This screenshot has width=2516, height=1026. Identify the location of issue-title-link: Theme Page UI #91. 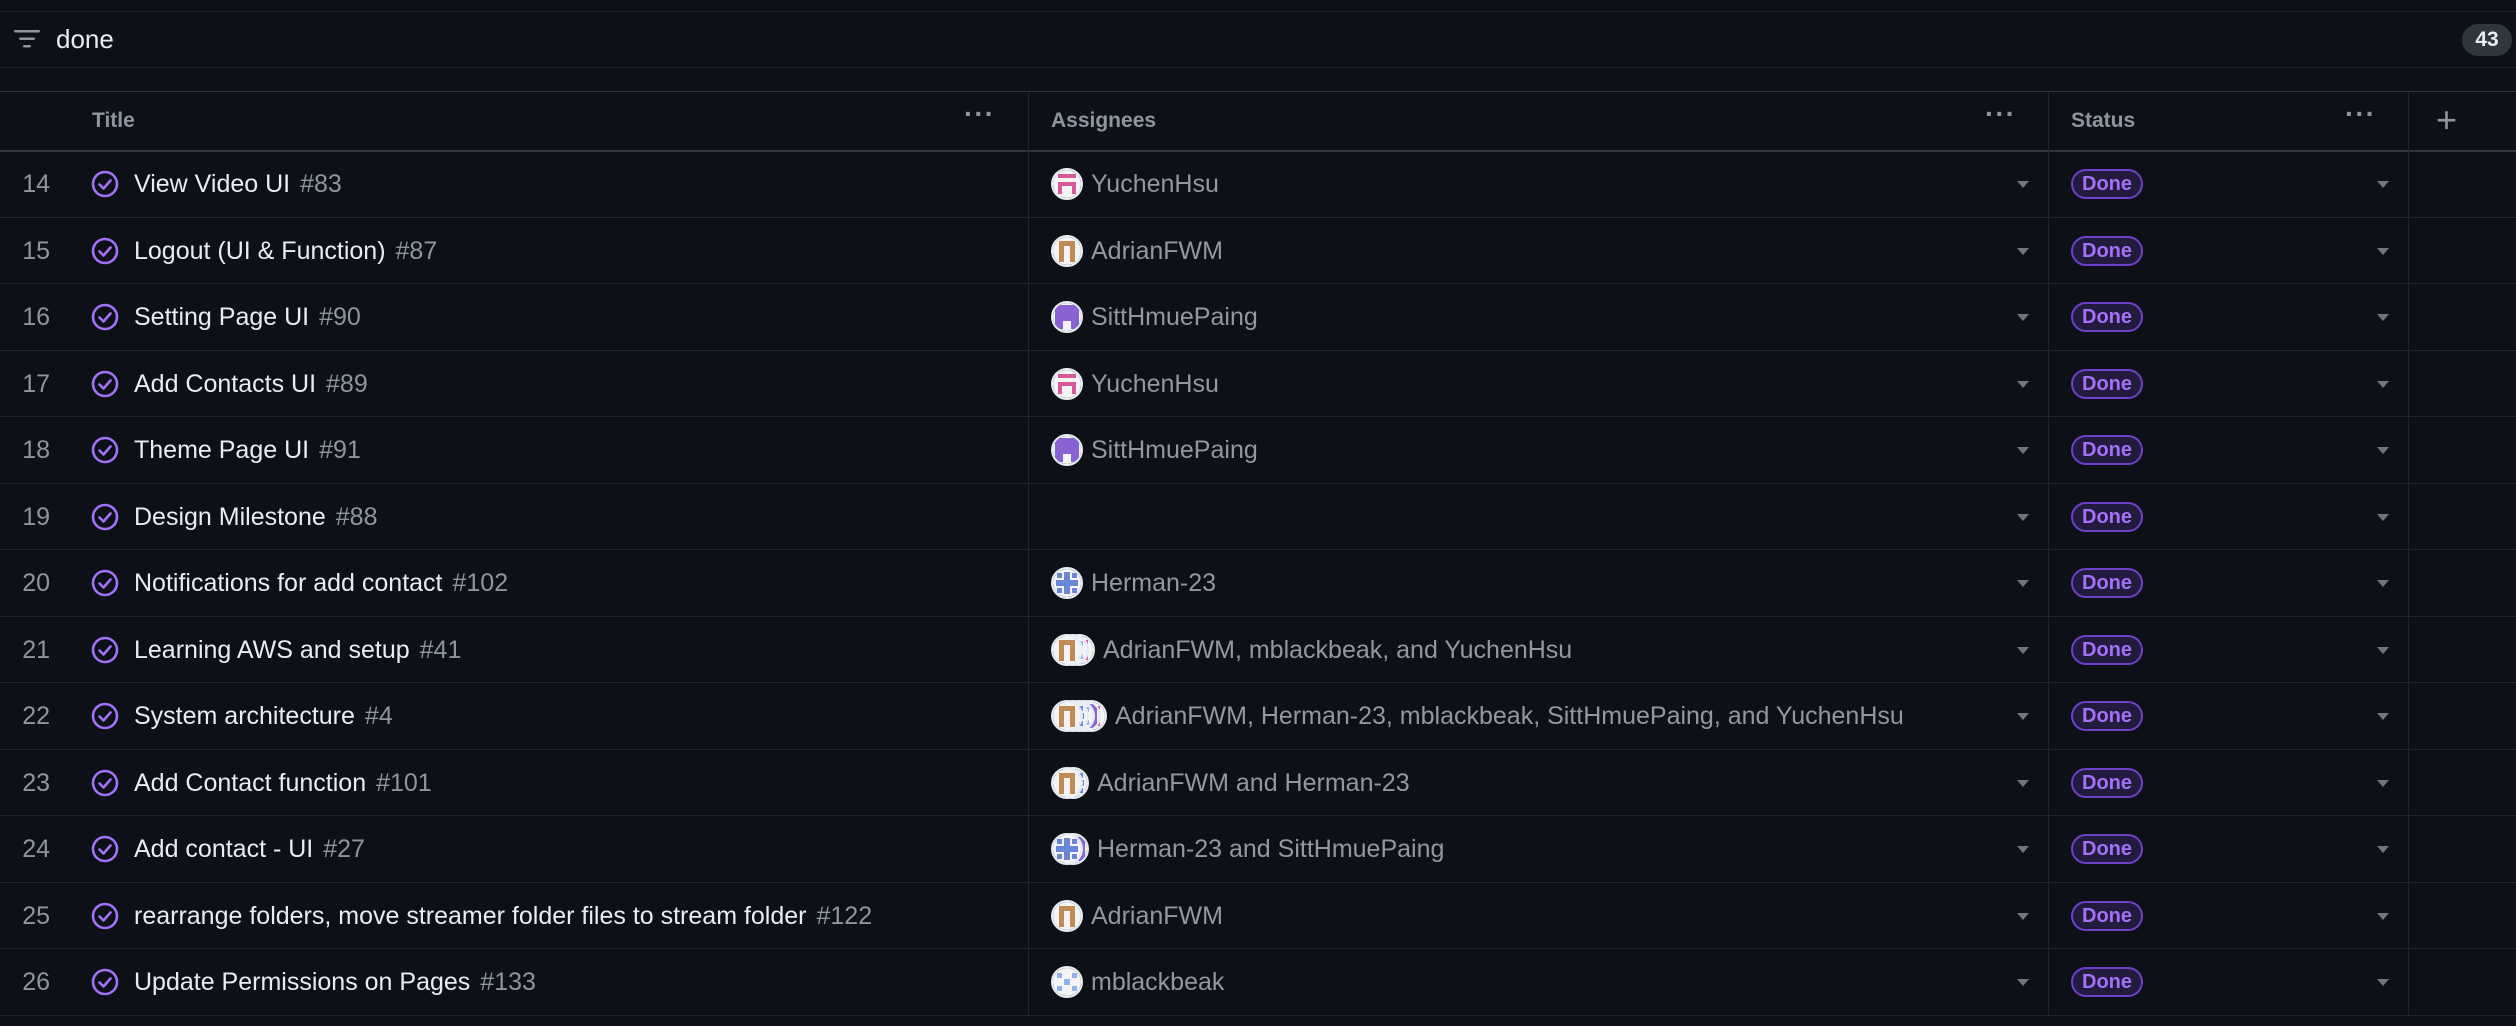
(247, 450).